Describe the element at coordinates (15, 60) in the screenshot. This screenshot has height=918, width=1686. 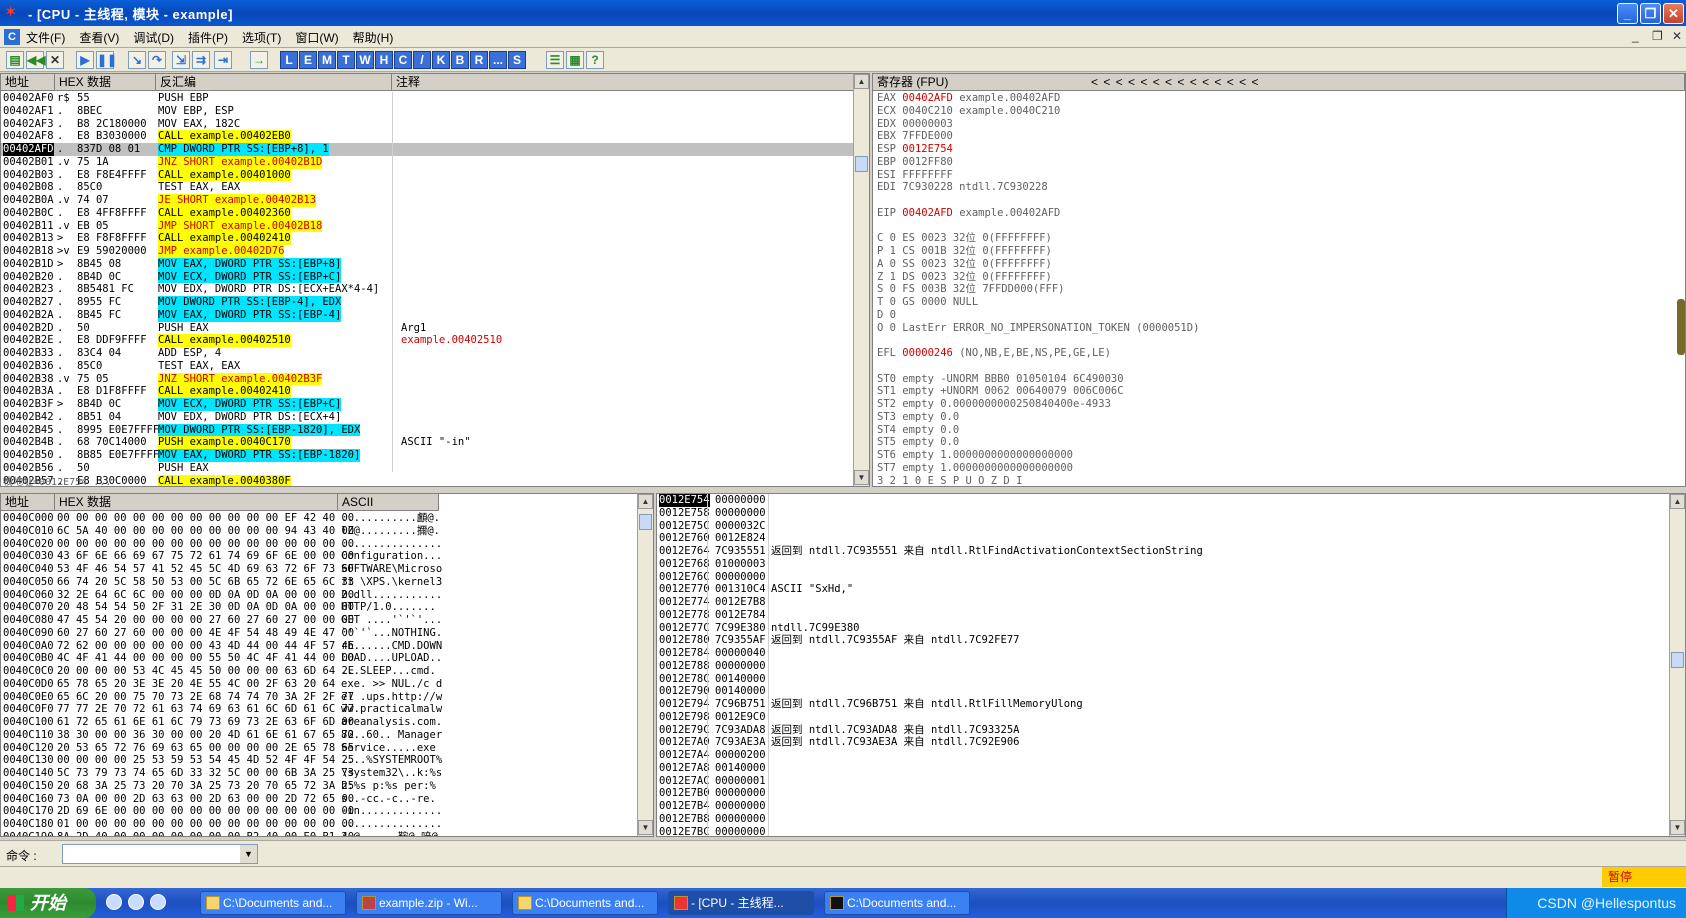
I see `open-icon: ▤` at that location.